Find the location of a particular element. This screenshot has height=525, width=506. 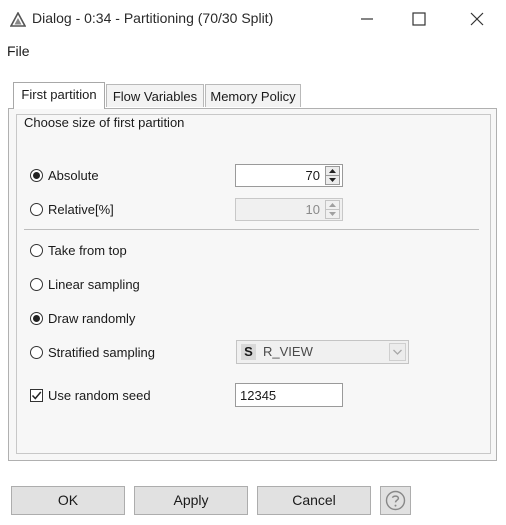

absolute-spinner: 70 is located at coordinates (289, 175).